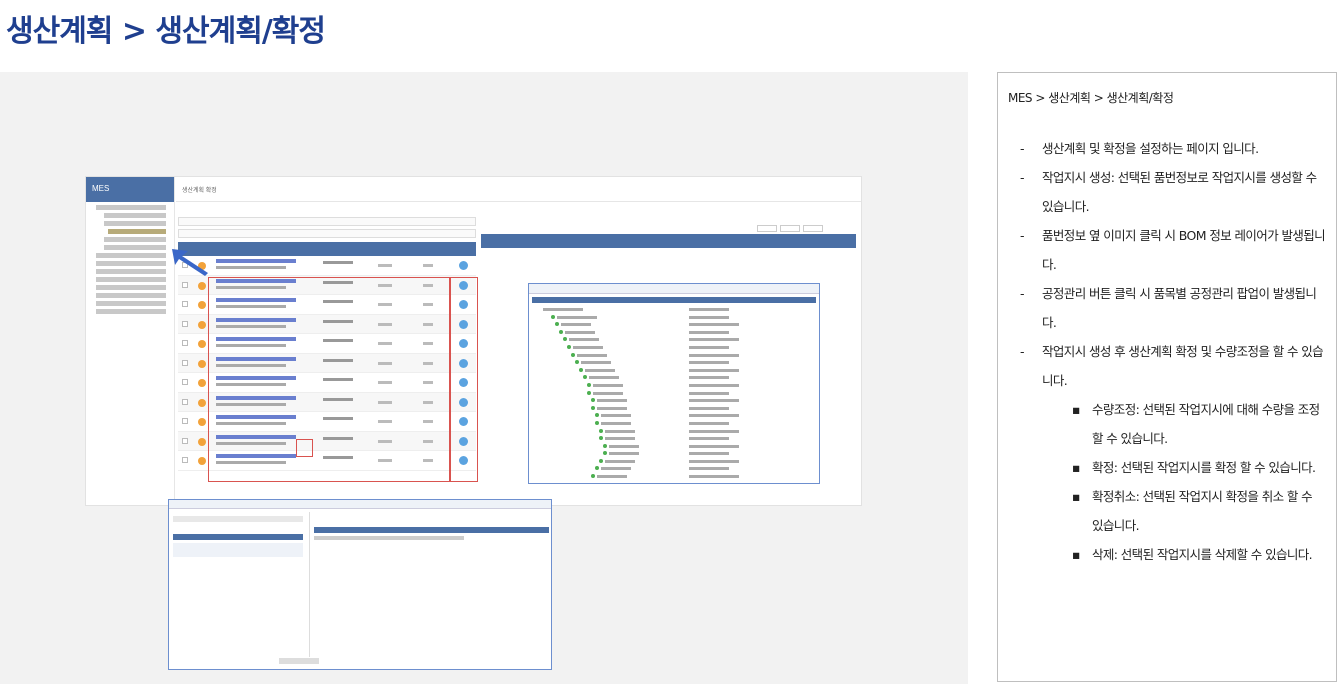 This screenshot has height=684, width=1339. What do you see at coordinates (1173, 250) in the screenshot?
I see `description-item: - 품번정보 옆 이미지 클릭 시 BOM 정보 레이어가 발생됩니다.` at bounding box center [1173, 250].